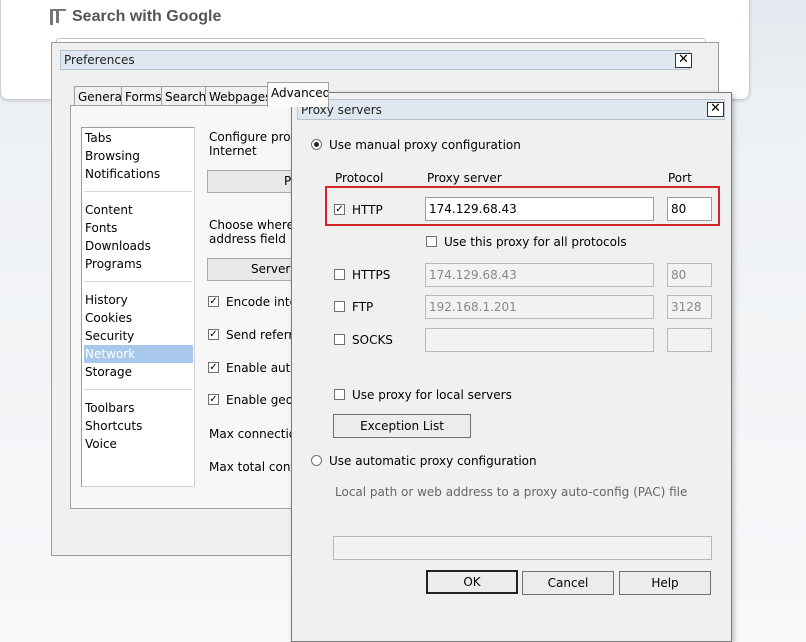 The width and height of the screenshot is (806, 642). Describe the element at coordinates (252, 181) in the screenshot. I see `proxy-servers-button: P` at that location.